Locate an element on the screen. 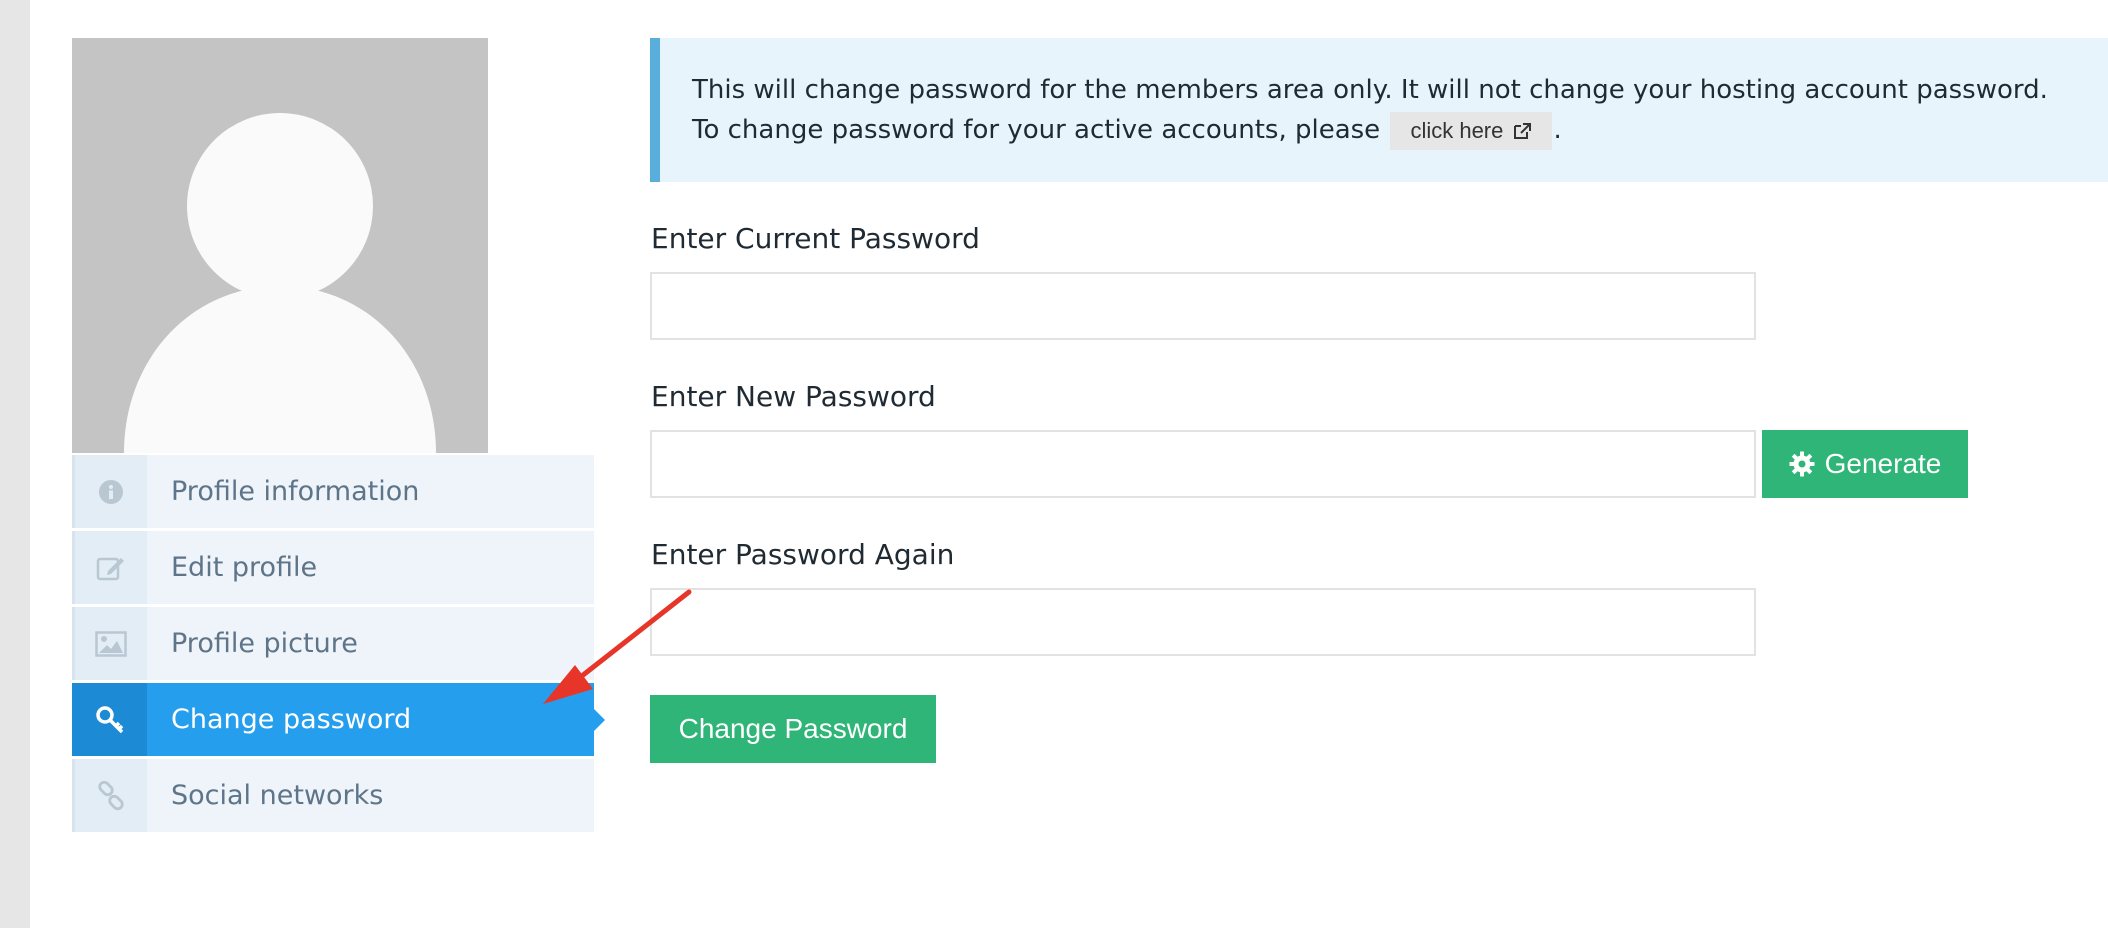  notice-line-2-suffix: . is located at coordinates (1557, 130).